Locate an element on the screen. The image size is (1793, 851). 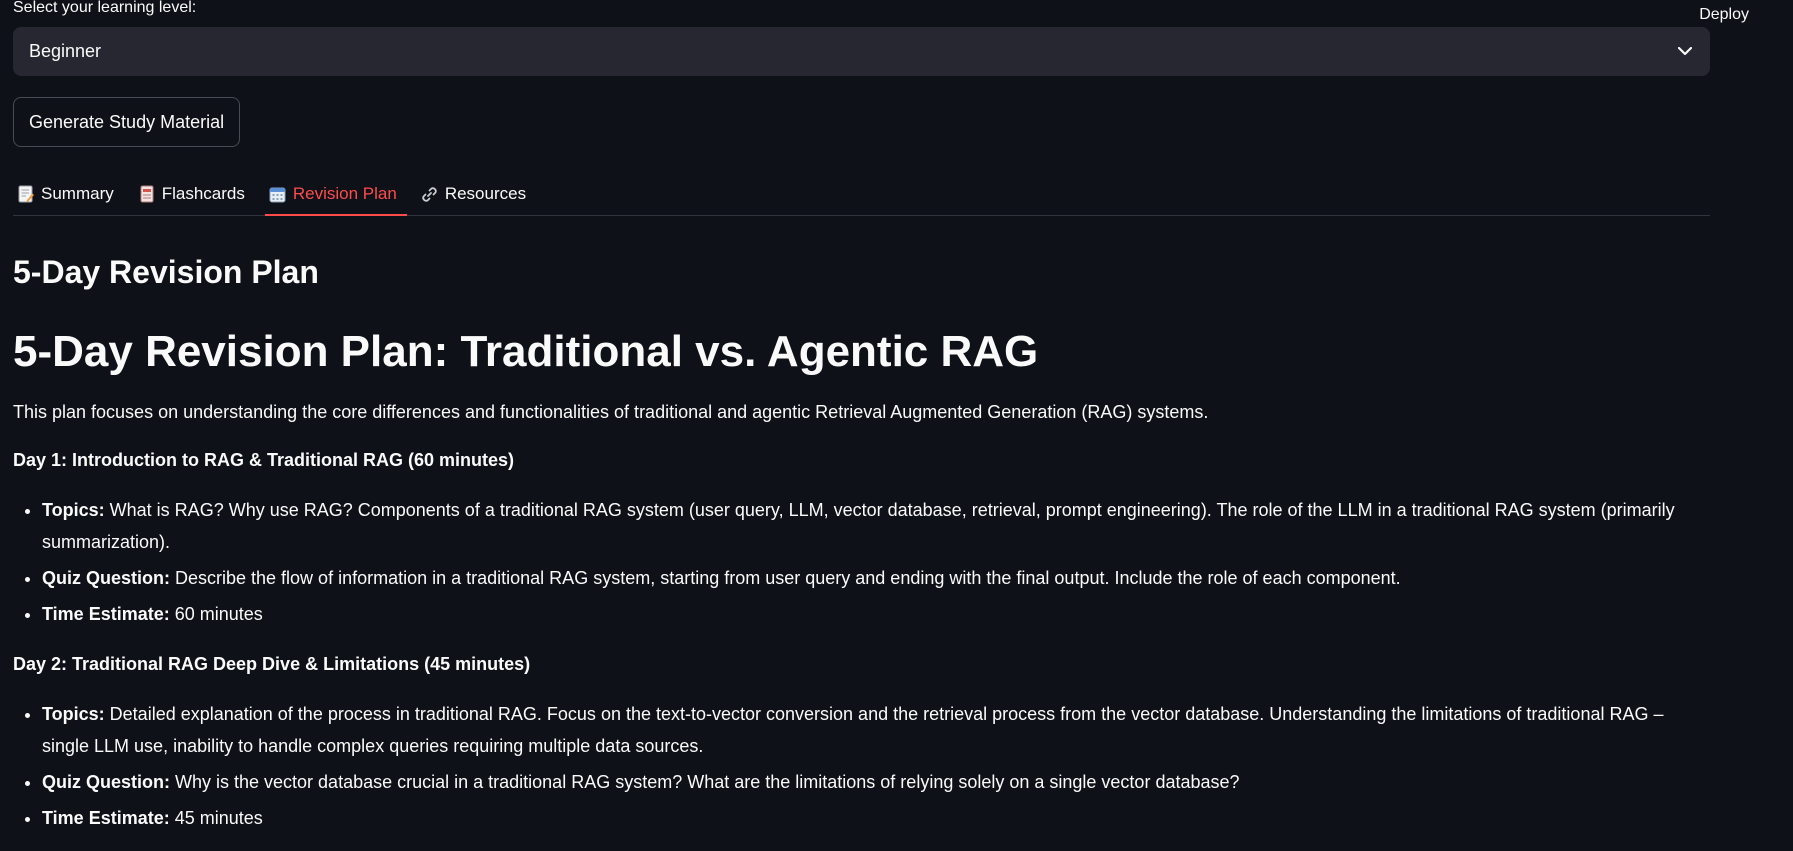
tab-summary: Summary is located at coordinates (68, 194).